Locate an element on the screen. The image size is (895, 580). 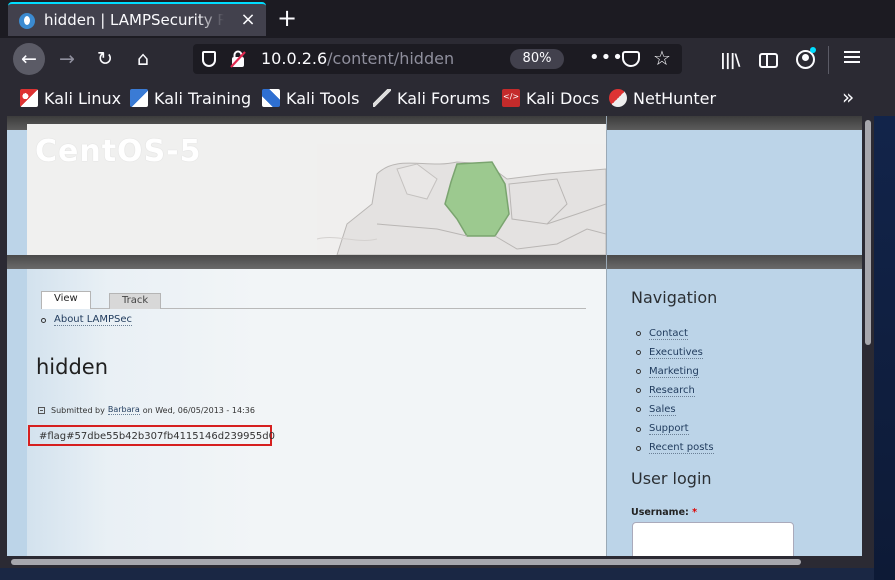
bookmark-label: Kali Docs is located at coordinates (563, 98).